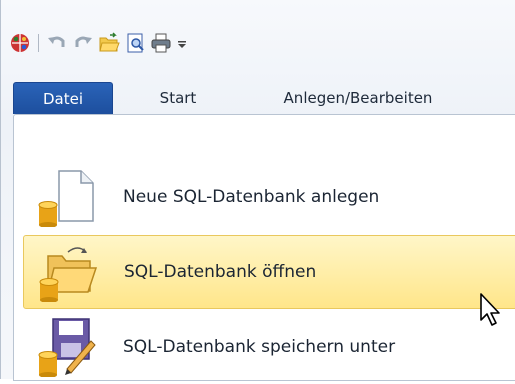  I want to click on undo-icon, so click(57, 43).